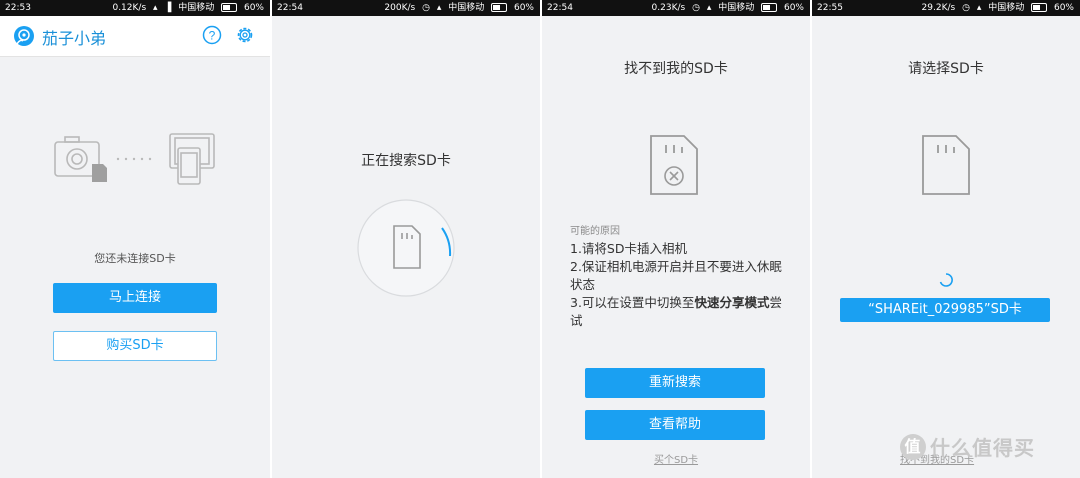 The image size is (1080, 478). What do you see at coordinates (406, 161) in the screenshot?
I see `searching-title: 正在搜索SD卡` at bounding box center [406, 161].